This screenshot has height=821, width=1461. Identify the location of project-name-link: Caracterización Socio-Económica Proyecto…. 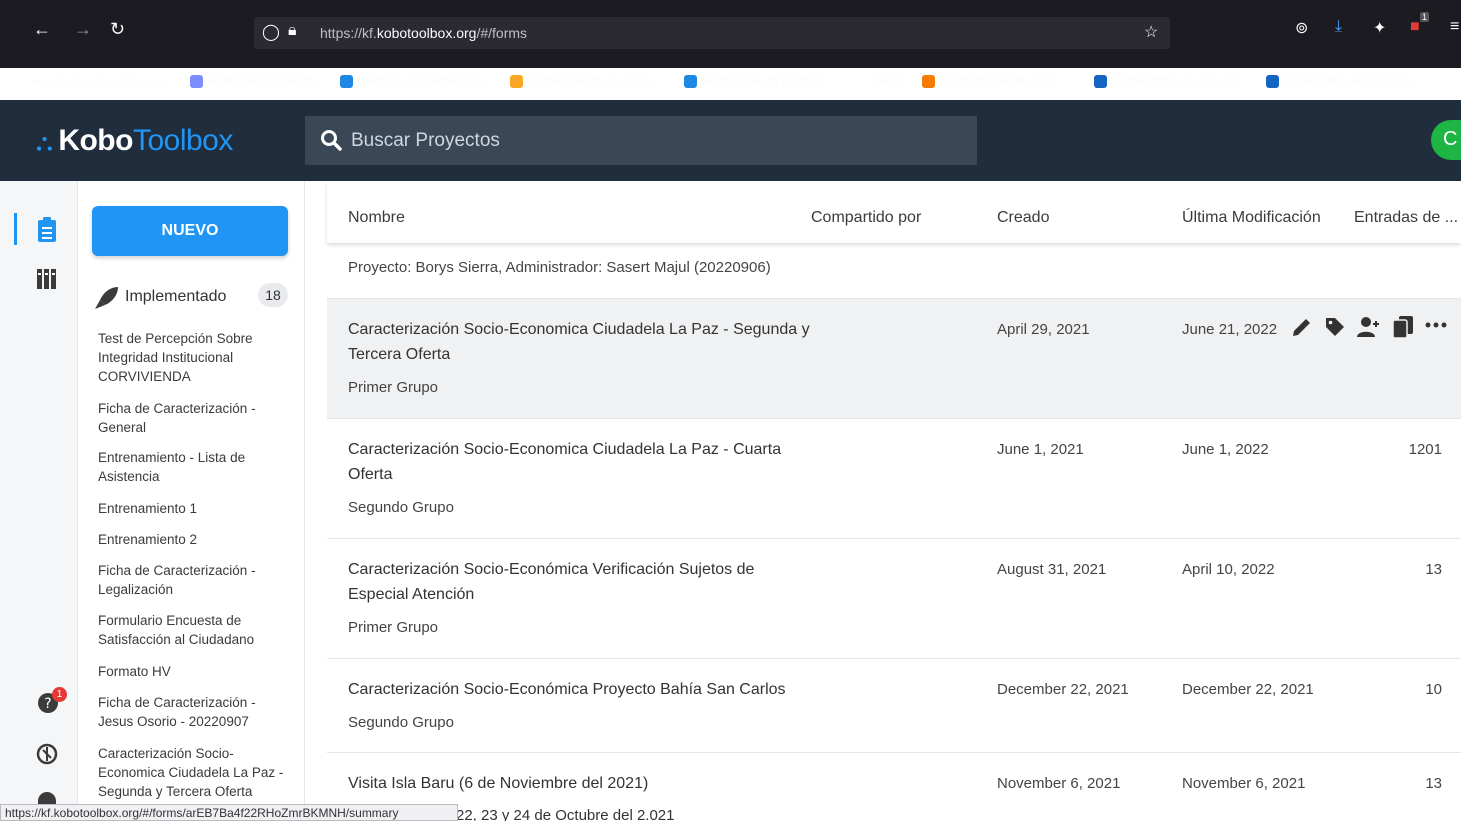
(567, 689).